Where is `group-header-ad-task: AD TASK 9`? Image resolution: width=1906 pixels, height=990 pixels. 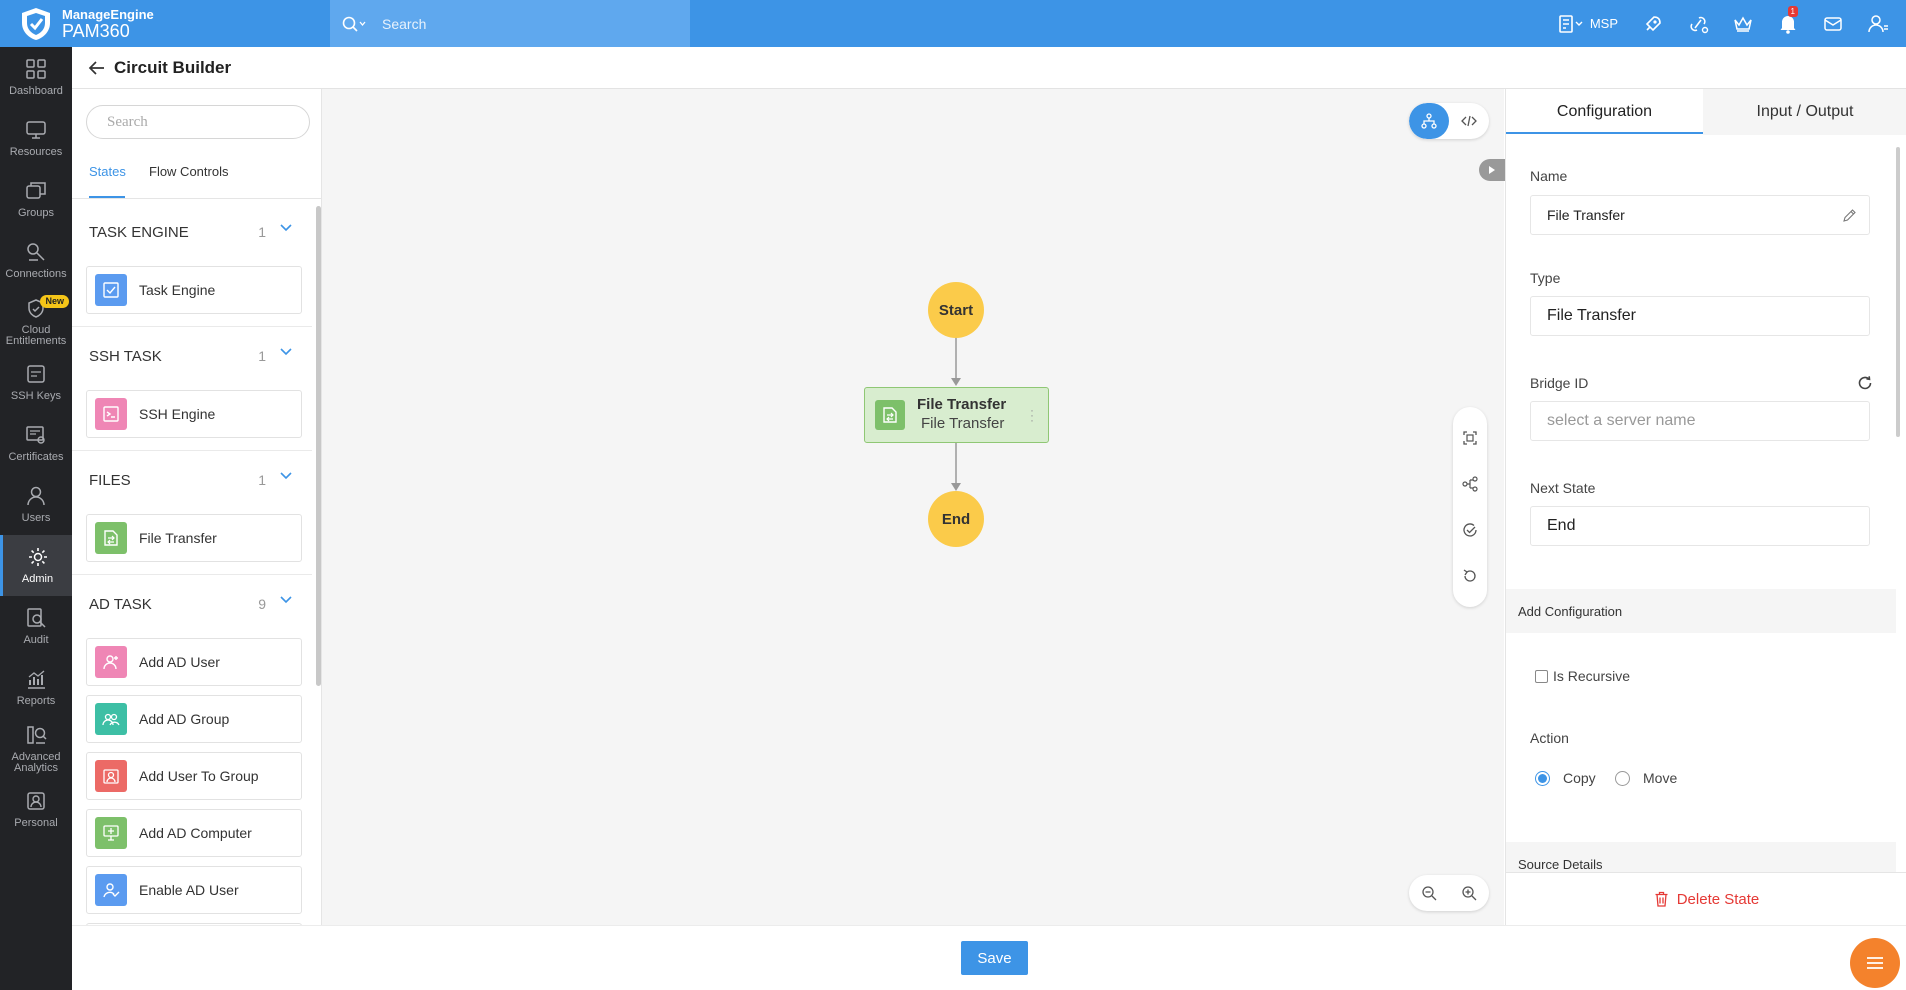
group-header-ad-task: AD TASK 9 is located at coordinates (196, 604).